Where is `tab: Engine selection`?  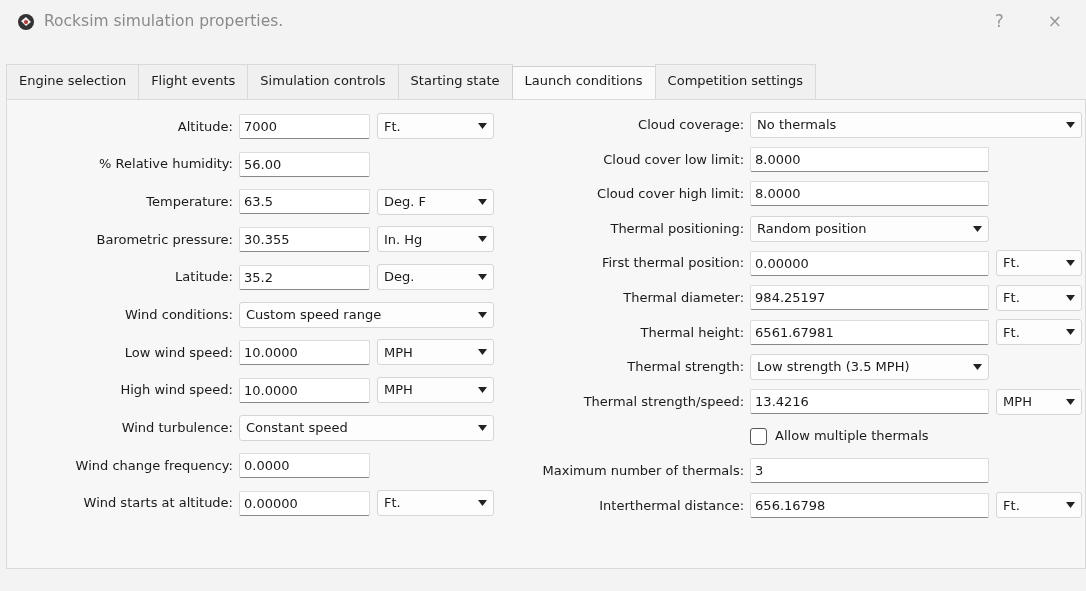 tab: Engine selection is located at coordinates (73, 81).